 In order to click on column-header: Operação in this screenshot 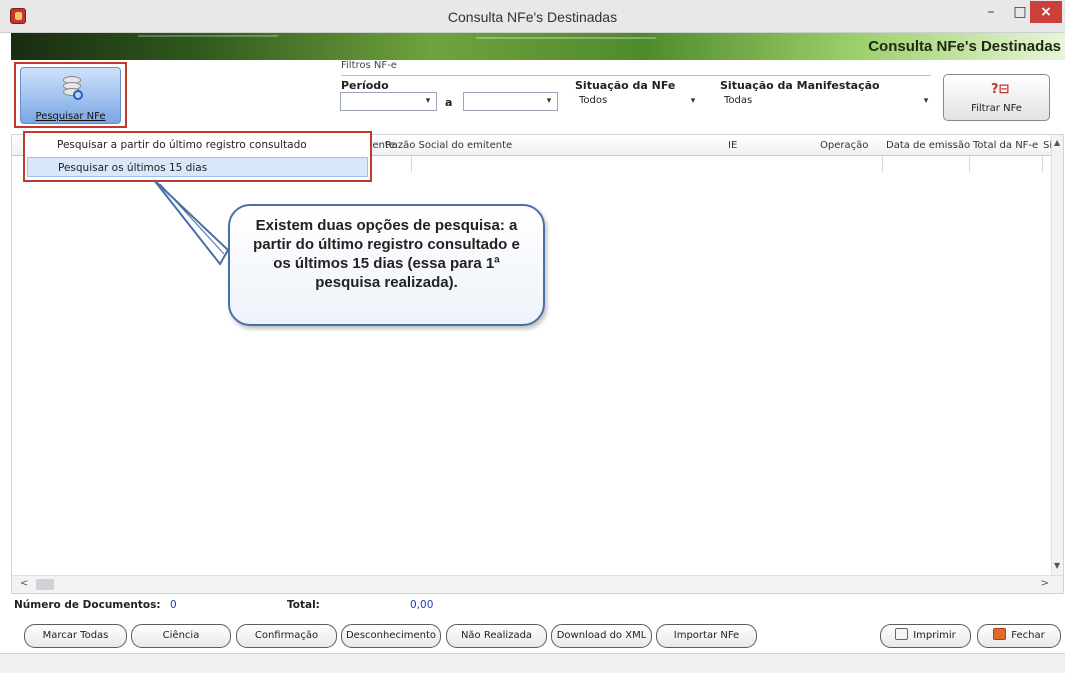, I will do `click(844, 145)`.